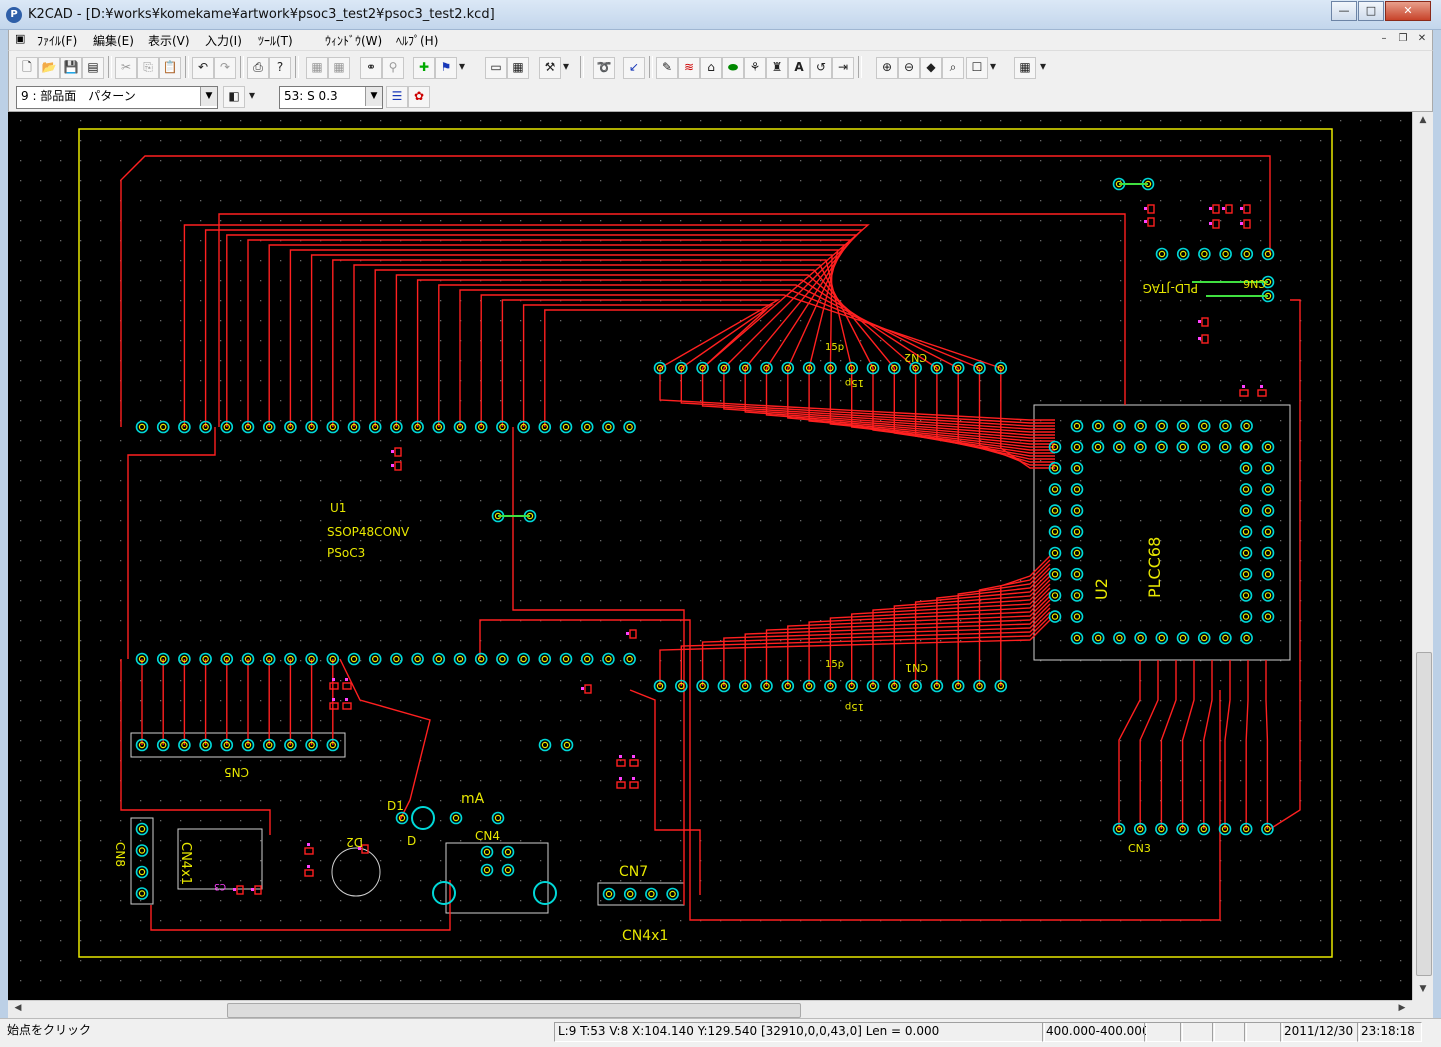 This screenshot has width=1441, height=1047. Describe the element at coordinates (1025, 68) in the screenshot. I see `grid-settings-icon: ▦` at that location.